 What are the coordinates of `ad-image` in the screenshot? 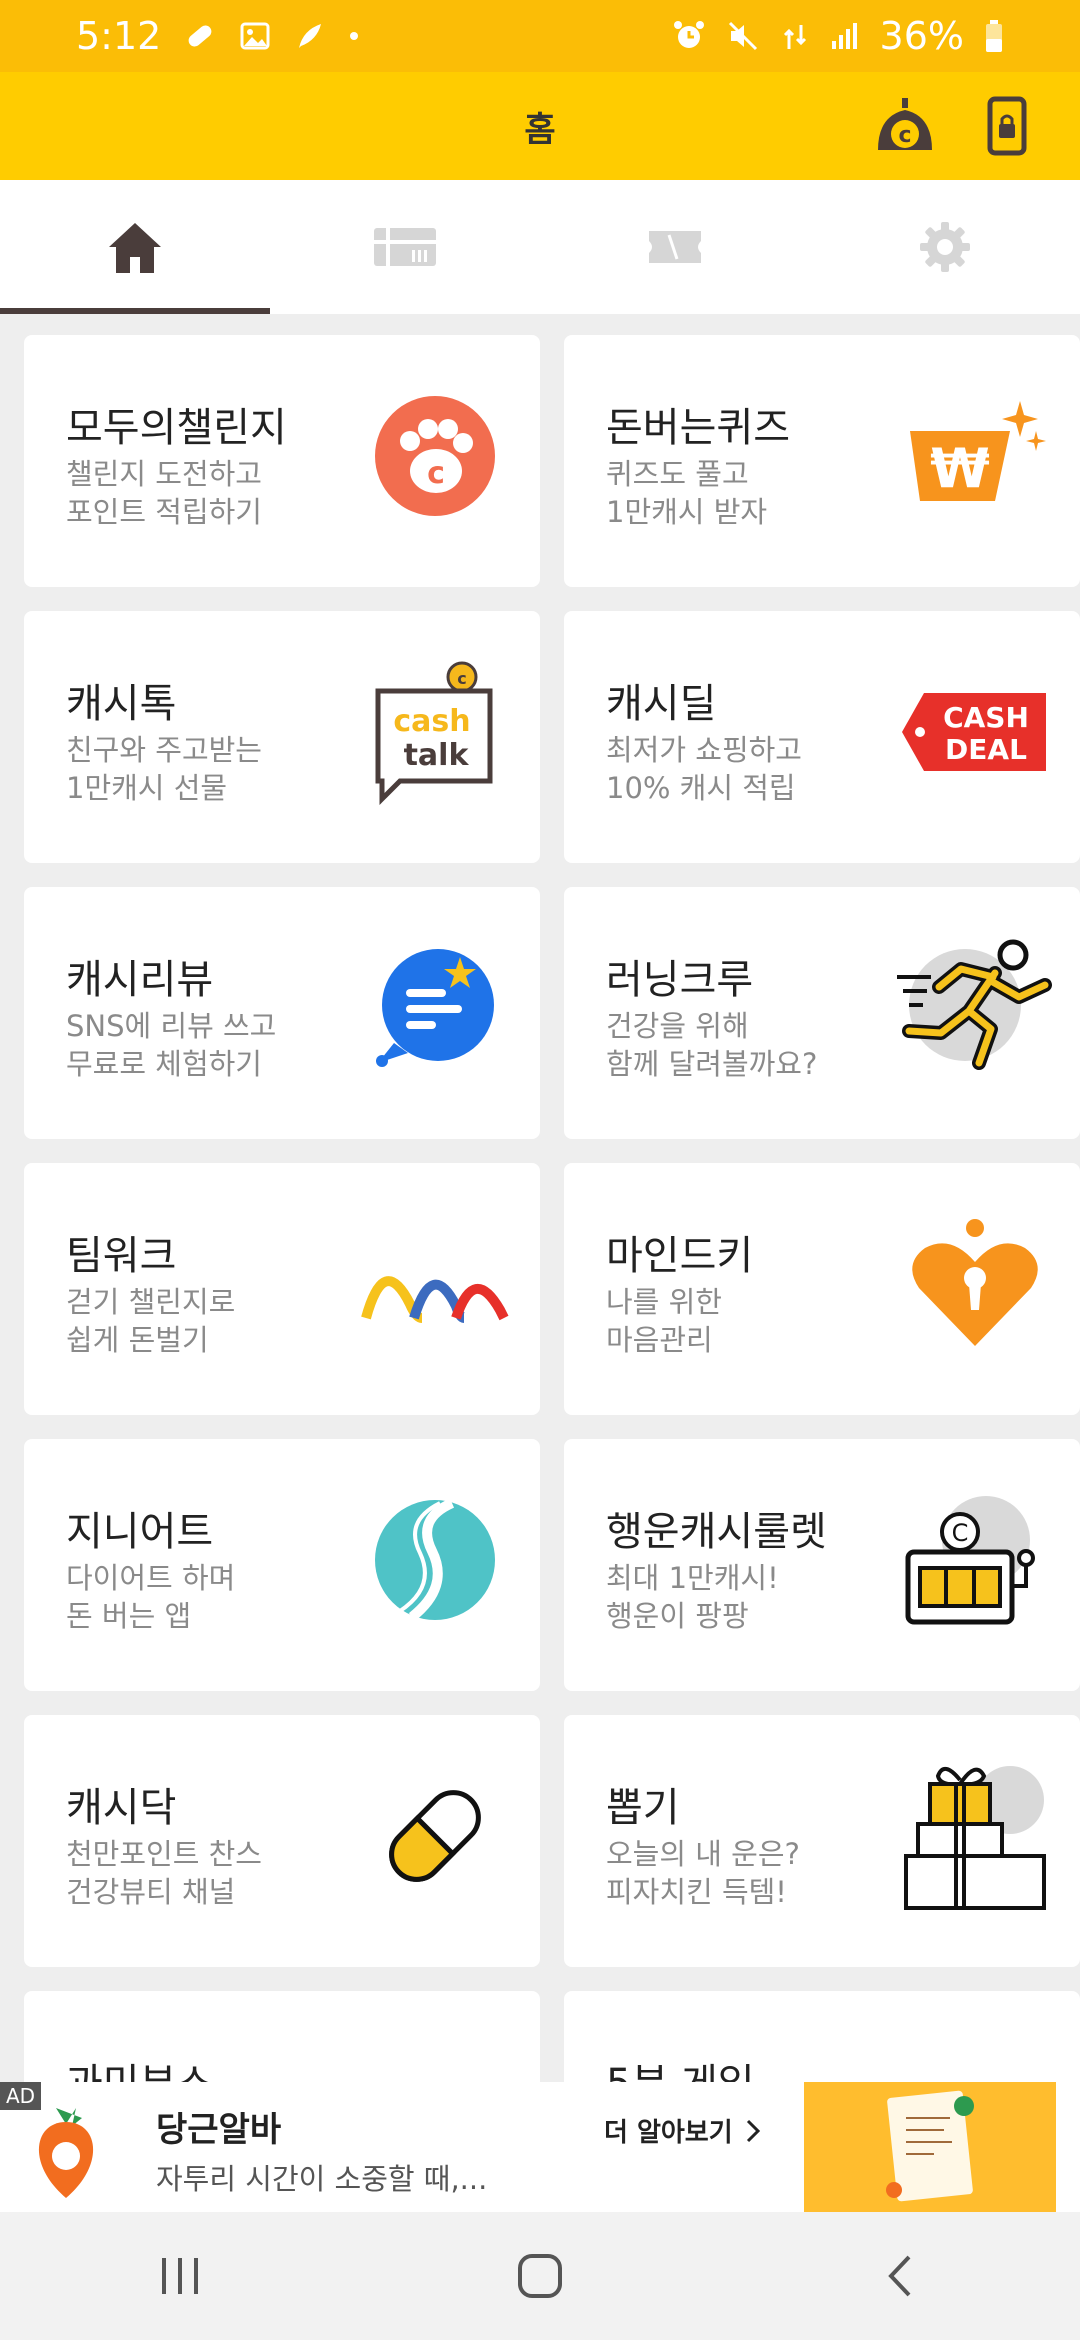 It's located at (930, 2147).